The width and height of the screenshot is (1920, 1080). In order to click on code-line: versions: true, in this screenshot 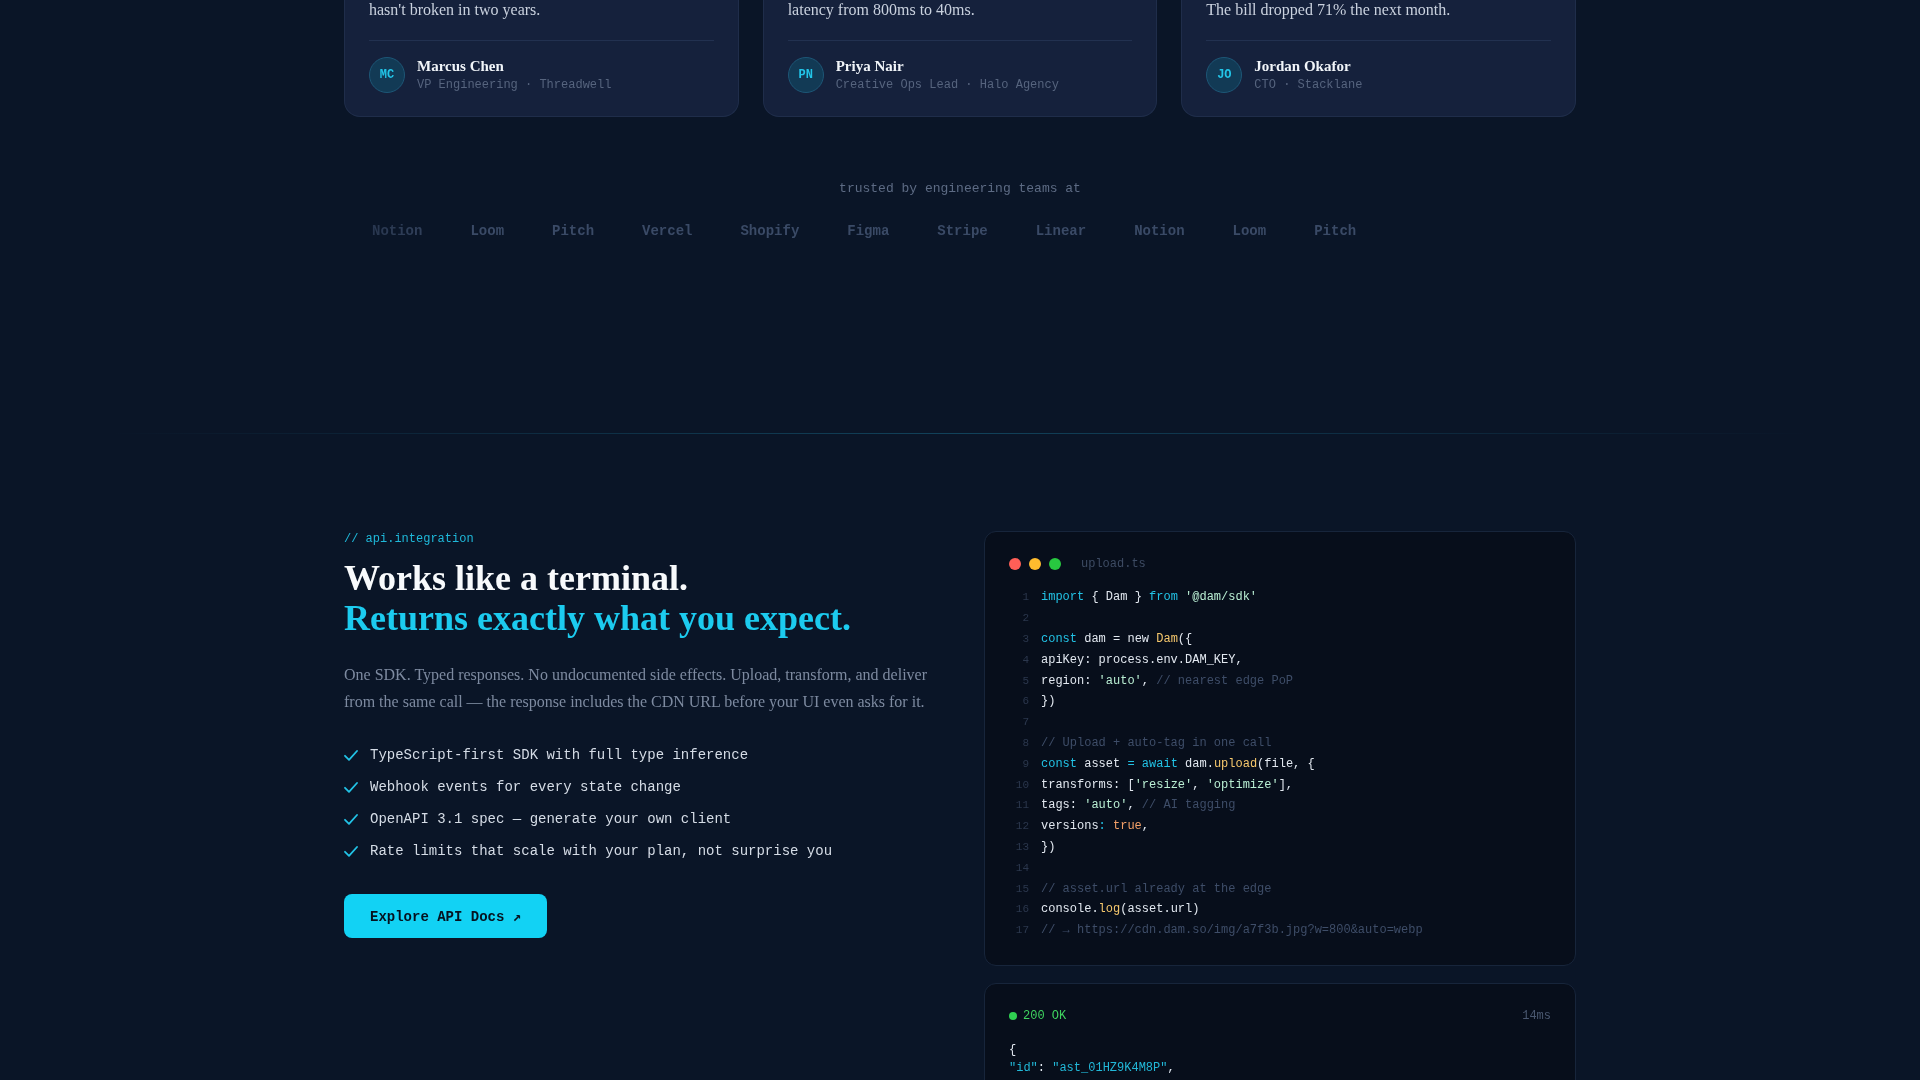, I will do `click(1095, 827)`.